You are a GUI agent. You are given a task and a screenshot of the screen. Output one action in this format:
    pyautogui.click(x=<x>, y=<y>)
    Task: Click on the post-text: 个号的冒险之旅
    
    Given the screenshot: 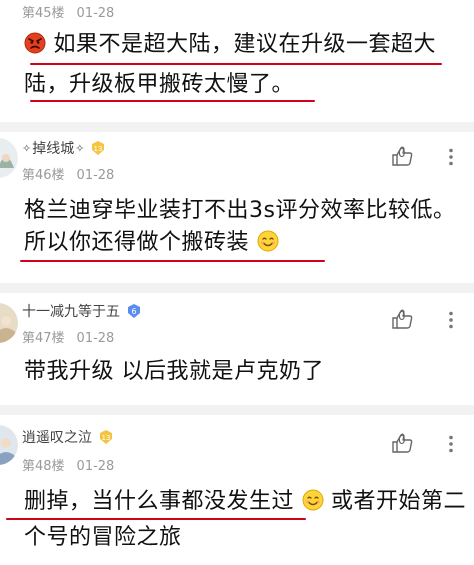 What is the action you would take?
    pyautogui.click(x=103, y=537)
    